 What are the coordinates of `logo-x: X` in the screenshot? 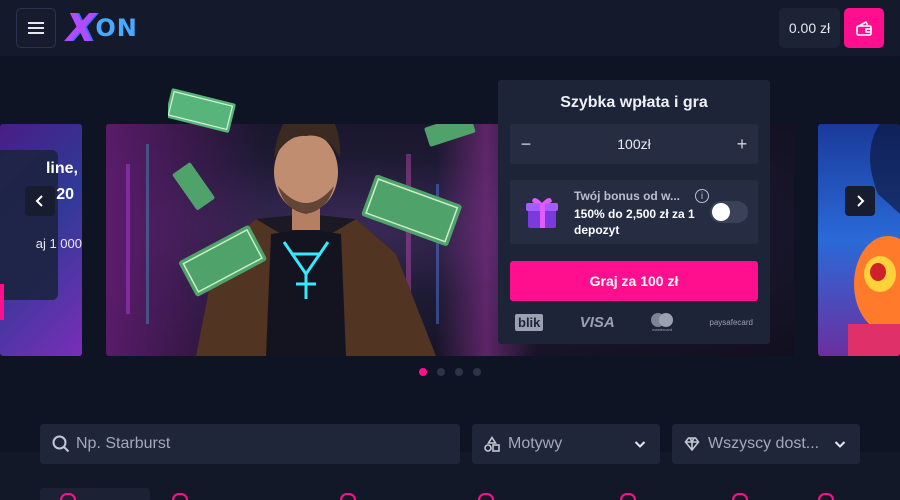 It's located at (80, 28).